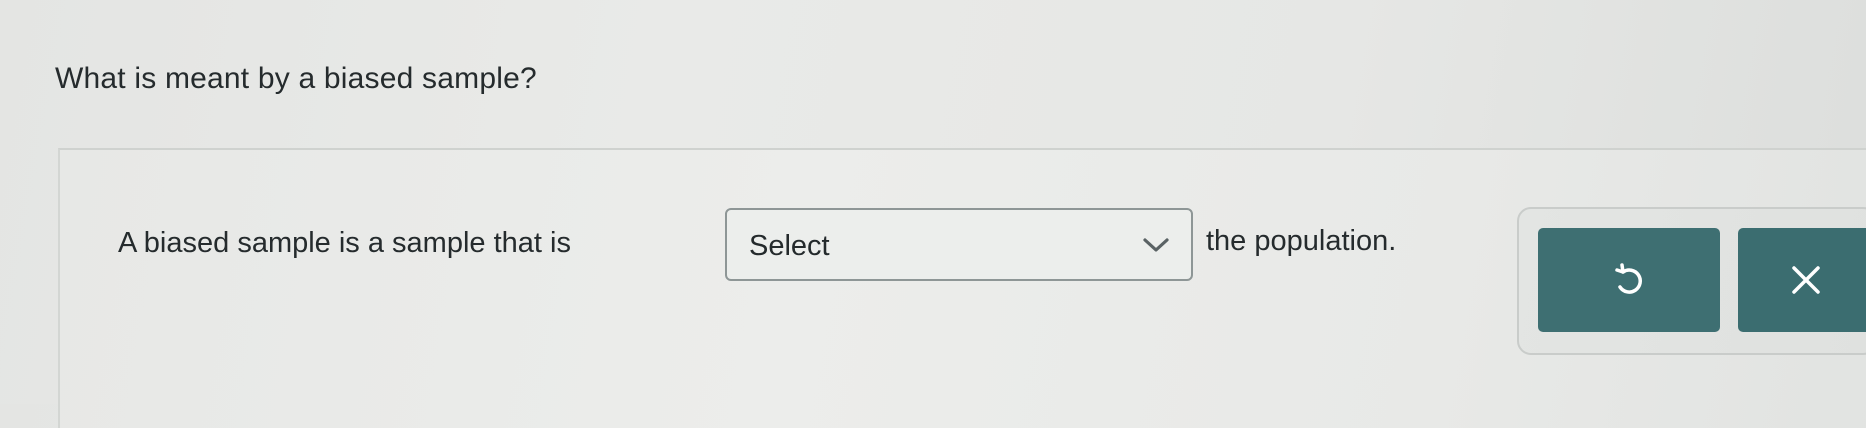 The width and height of the screenshot is (1866, 428). I want to click on undo-button, so click(1629, 280).